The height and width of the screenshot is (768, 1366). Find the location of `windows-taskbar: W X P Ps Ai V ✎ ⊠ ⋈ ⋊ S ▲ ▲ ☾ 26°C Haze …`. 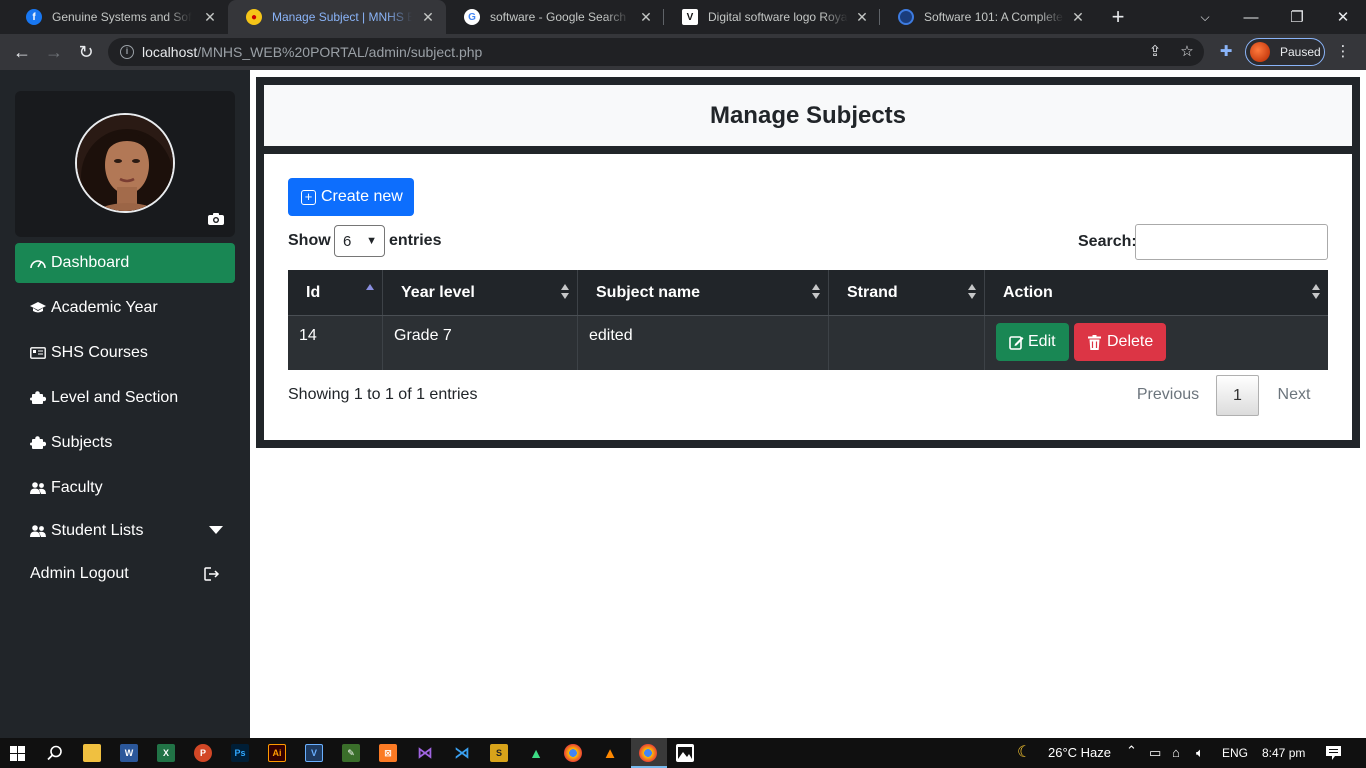

windows-taskbar: W X P Ps Ai V ✎ ⊠ ⋈ ⋊ S ▲ ▲ ☾ 26°C Haze … is located at coordinates (683, 753).